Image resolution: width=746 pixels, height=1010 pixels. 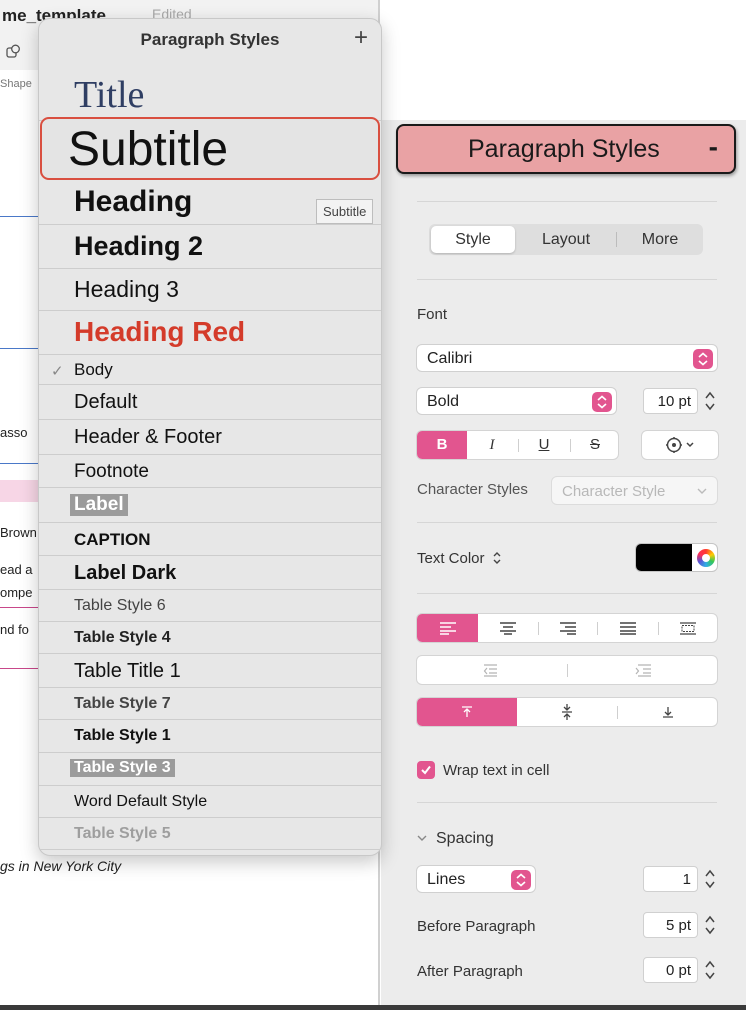 I want to click on style-item: Footnote, so click(x=210, y=471).